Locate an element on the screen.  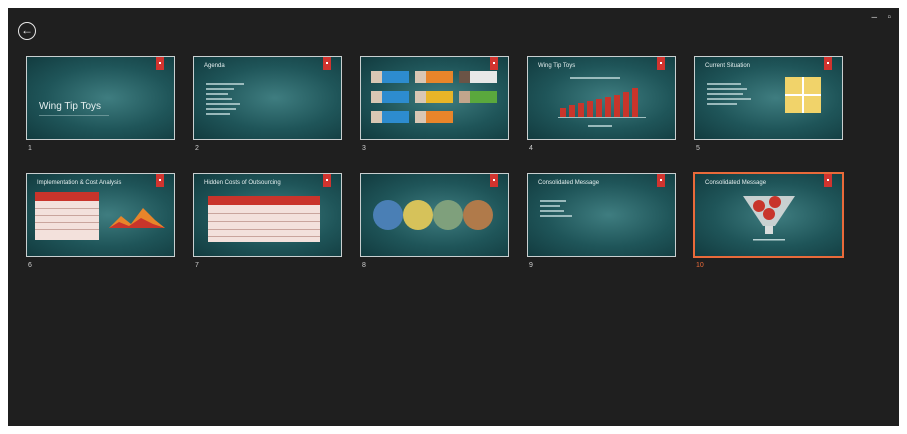
quadrant-diagram is located at coordinates (803, 95).